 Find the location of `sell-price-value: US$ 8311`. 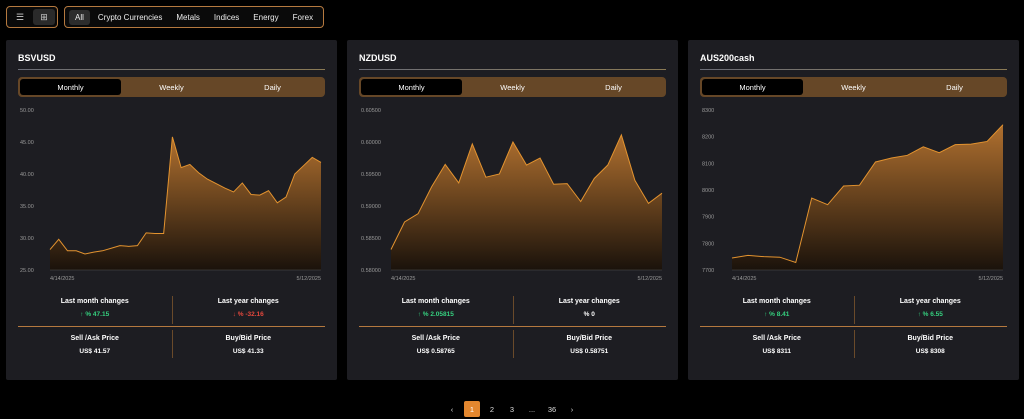

sell-price-value: US$ 8311 is located at coordinates (777, 351).